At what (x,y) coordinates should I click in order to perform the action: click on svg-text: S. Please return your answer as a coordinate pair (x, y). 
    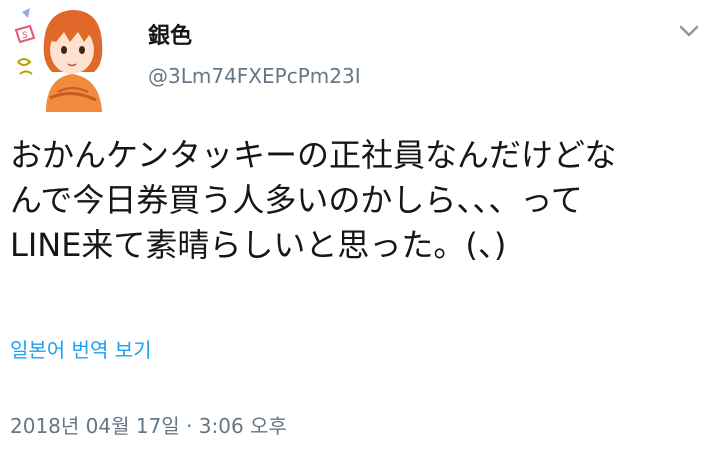
    Looking at the image, I should click on (25, 36).